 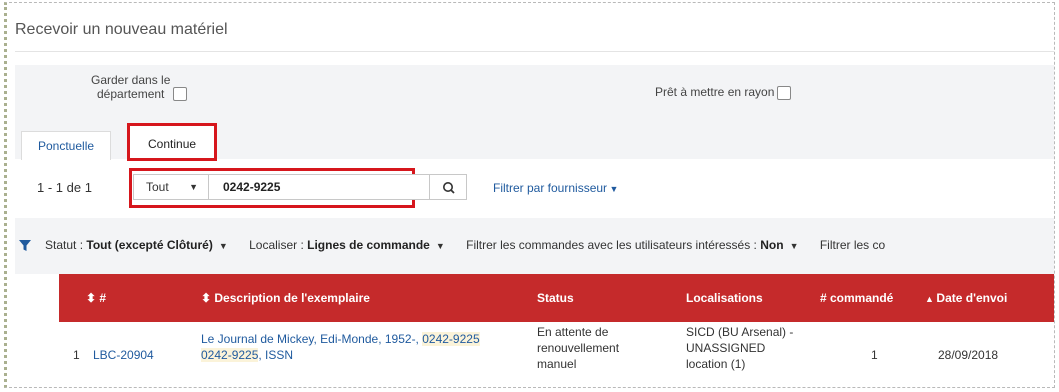 What do you see at coordinates (968, 355) in the screenshot?
I see `row-sent-date: 28/09/2018` at bounding box center [968, 355].